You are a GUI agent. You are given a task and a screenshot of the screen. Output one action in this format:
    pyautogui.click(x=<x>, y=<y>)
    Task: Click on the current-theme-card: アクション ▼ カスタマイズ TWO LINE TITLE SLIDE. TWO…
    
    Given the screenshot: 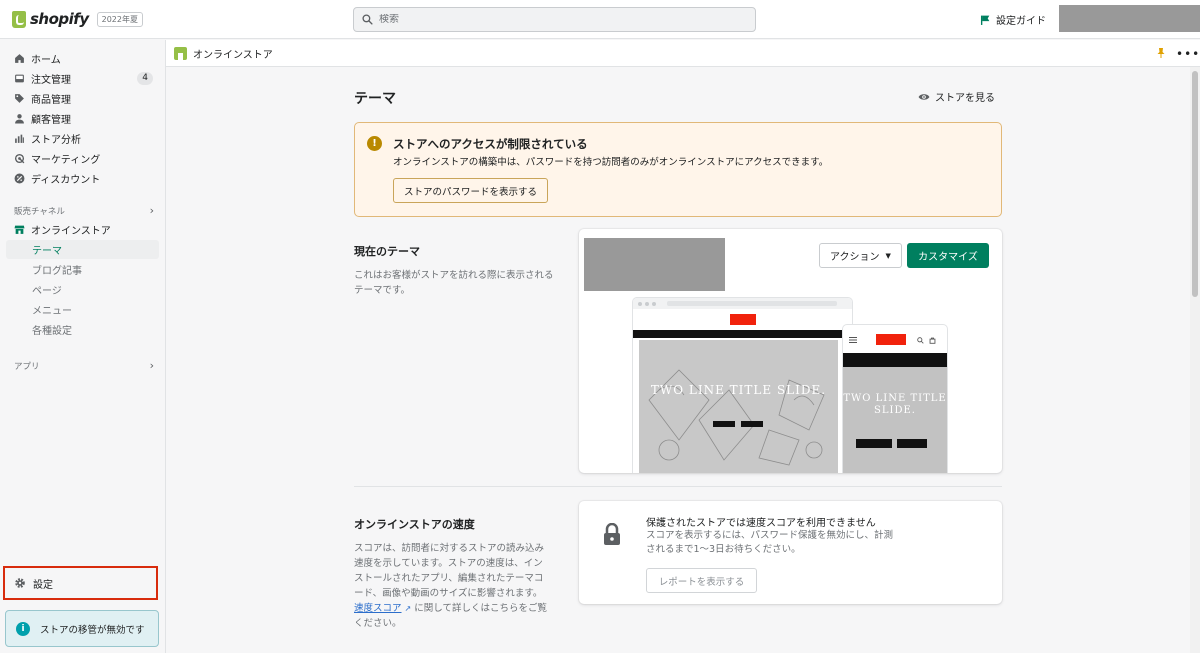 What is the action you would take?
    pyautogui.click(x=790, y=351)
    